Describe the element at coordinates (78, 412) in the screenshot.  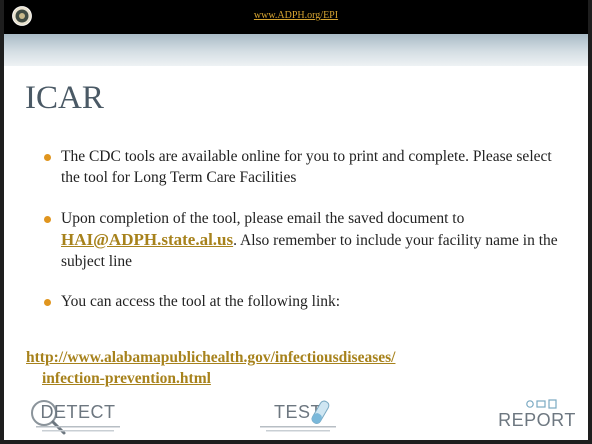
I see `detect-logo-text: DETECT` at that location.